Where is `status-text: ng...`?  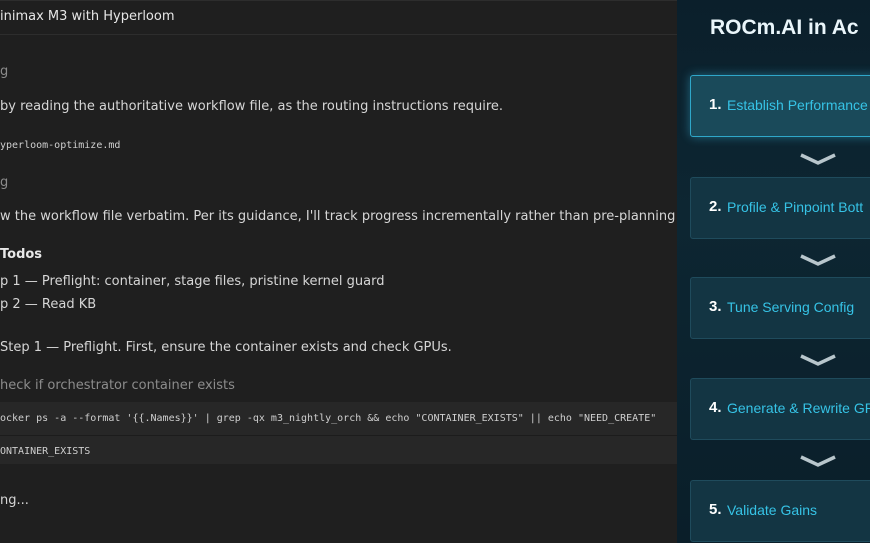
status-text: ng... is located at coordinates (14, 500).